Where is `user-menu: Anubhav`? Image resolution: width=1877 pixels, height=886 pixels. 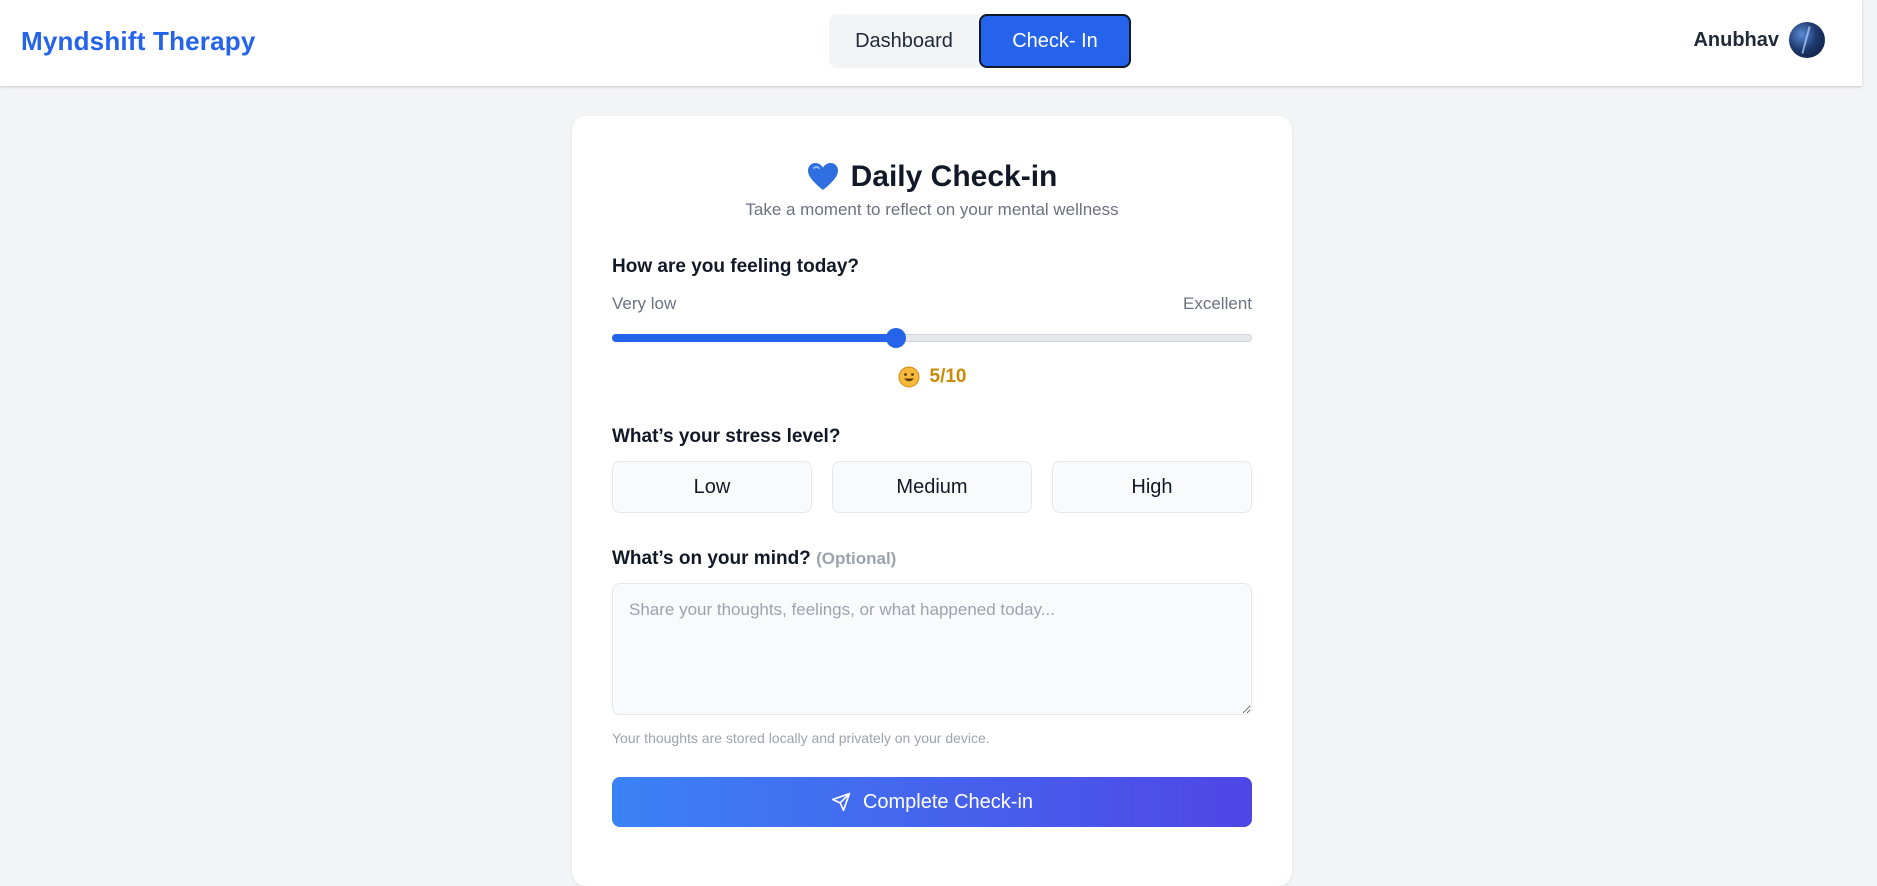
user-menu: Anubhav is located at coordinates (1759, 40).